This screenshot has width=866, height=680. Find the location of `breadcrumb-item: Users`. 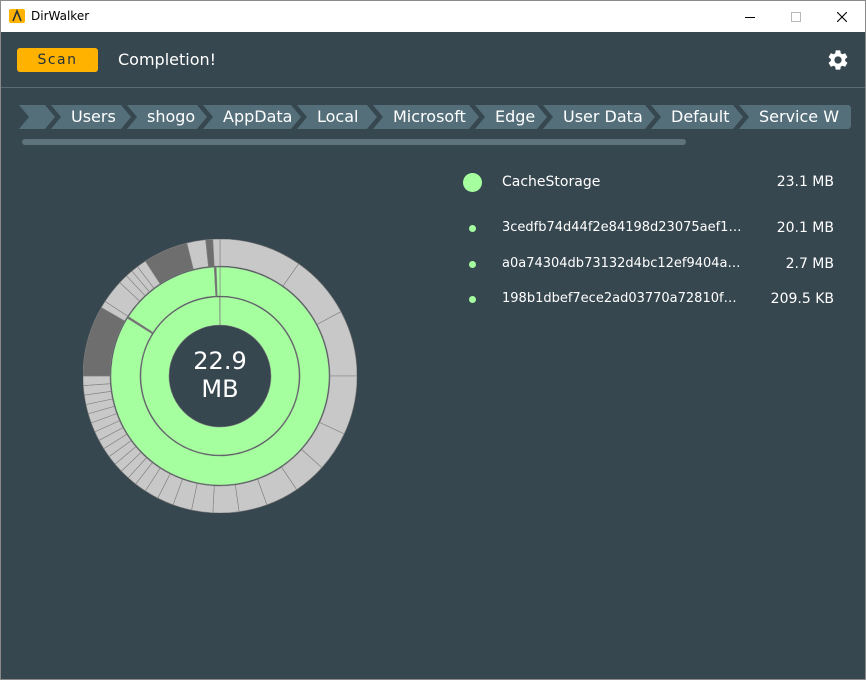

breadcrumb-item: Users is located at coordinates (91, 117).